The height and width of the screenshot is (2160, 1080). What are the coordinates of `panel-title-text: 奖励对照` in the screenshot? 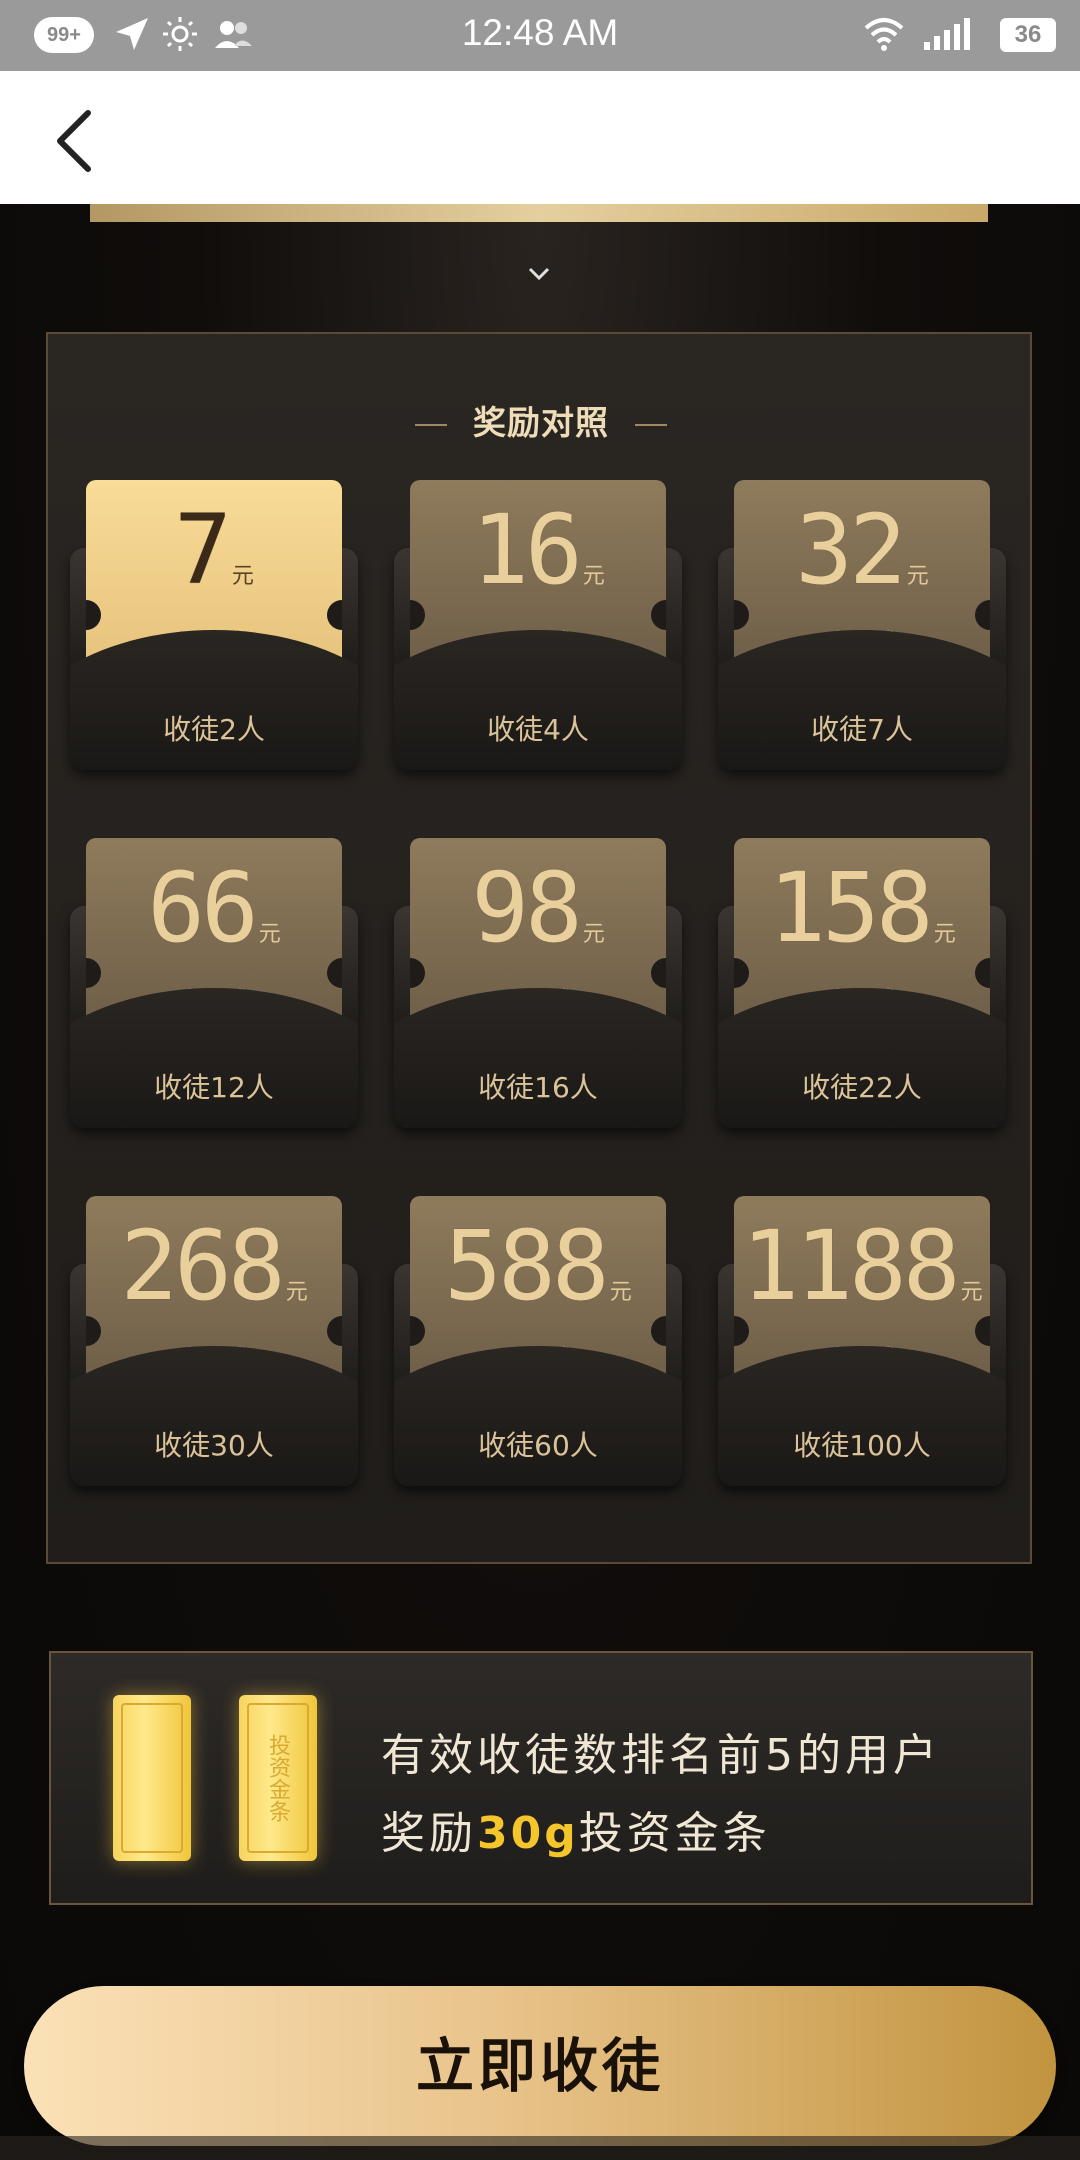 It's located at (541, 422).